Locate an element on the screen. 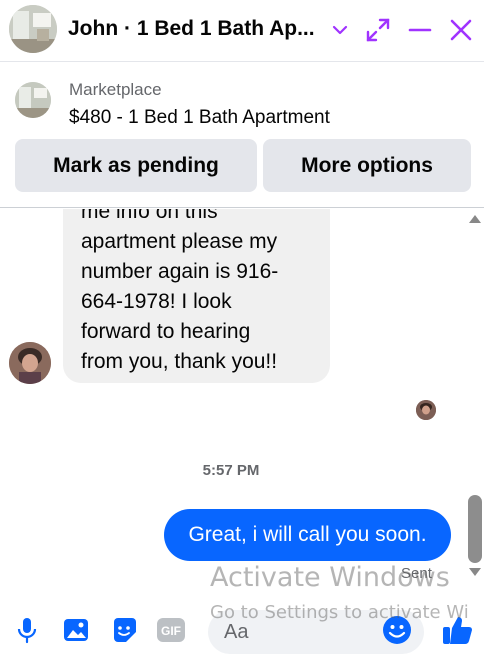  message-line: number again is 916- is located at coordinates (180, 271).